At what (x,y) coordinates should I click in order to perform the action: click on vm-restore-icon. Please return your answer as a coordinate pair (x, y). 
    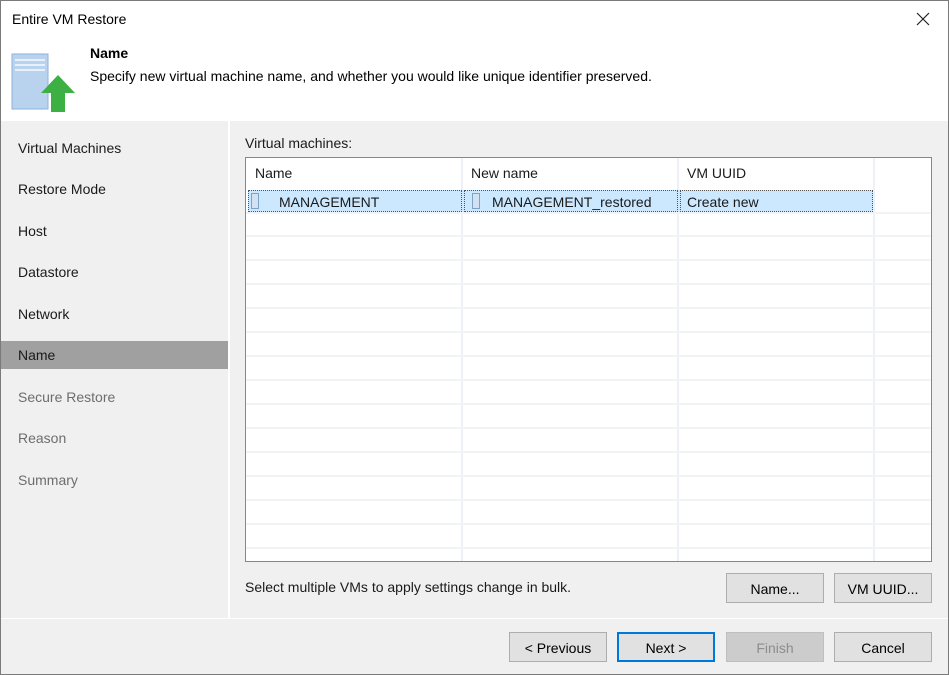
    Looking at the image, I should click on (43, 82).